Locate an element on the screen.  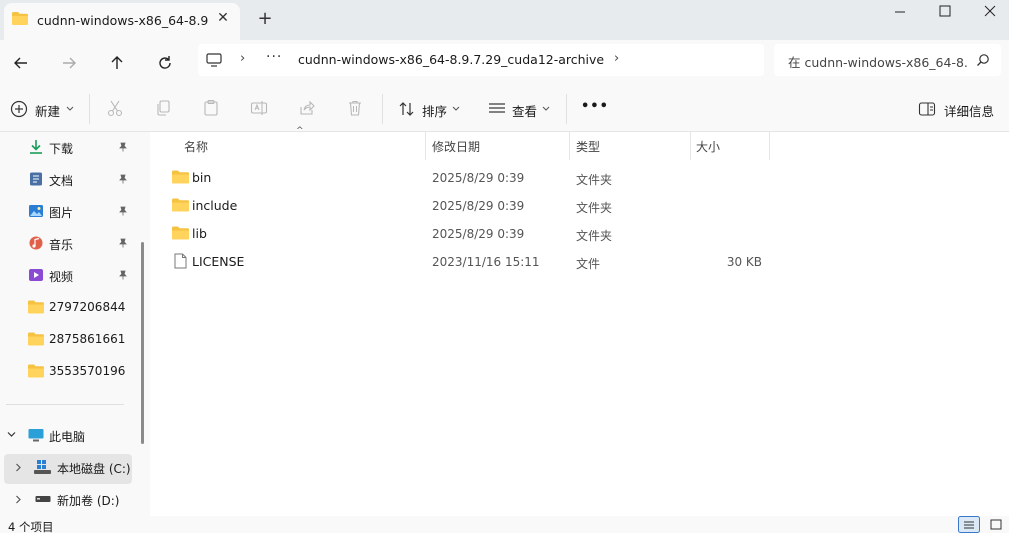
details-pane-button: 详细信息 is located at coordinates (959, 109).